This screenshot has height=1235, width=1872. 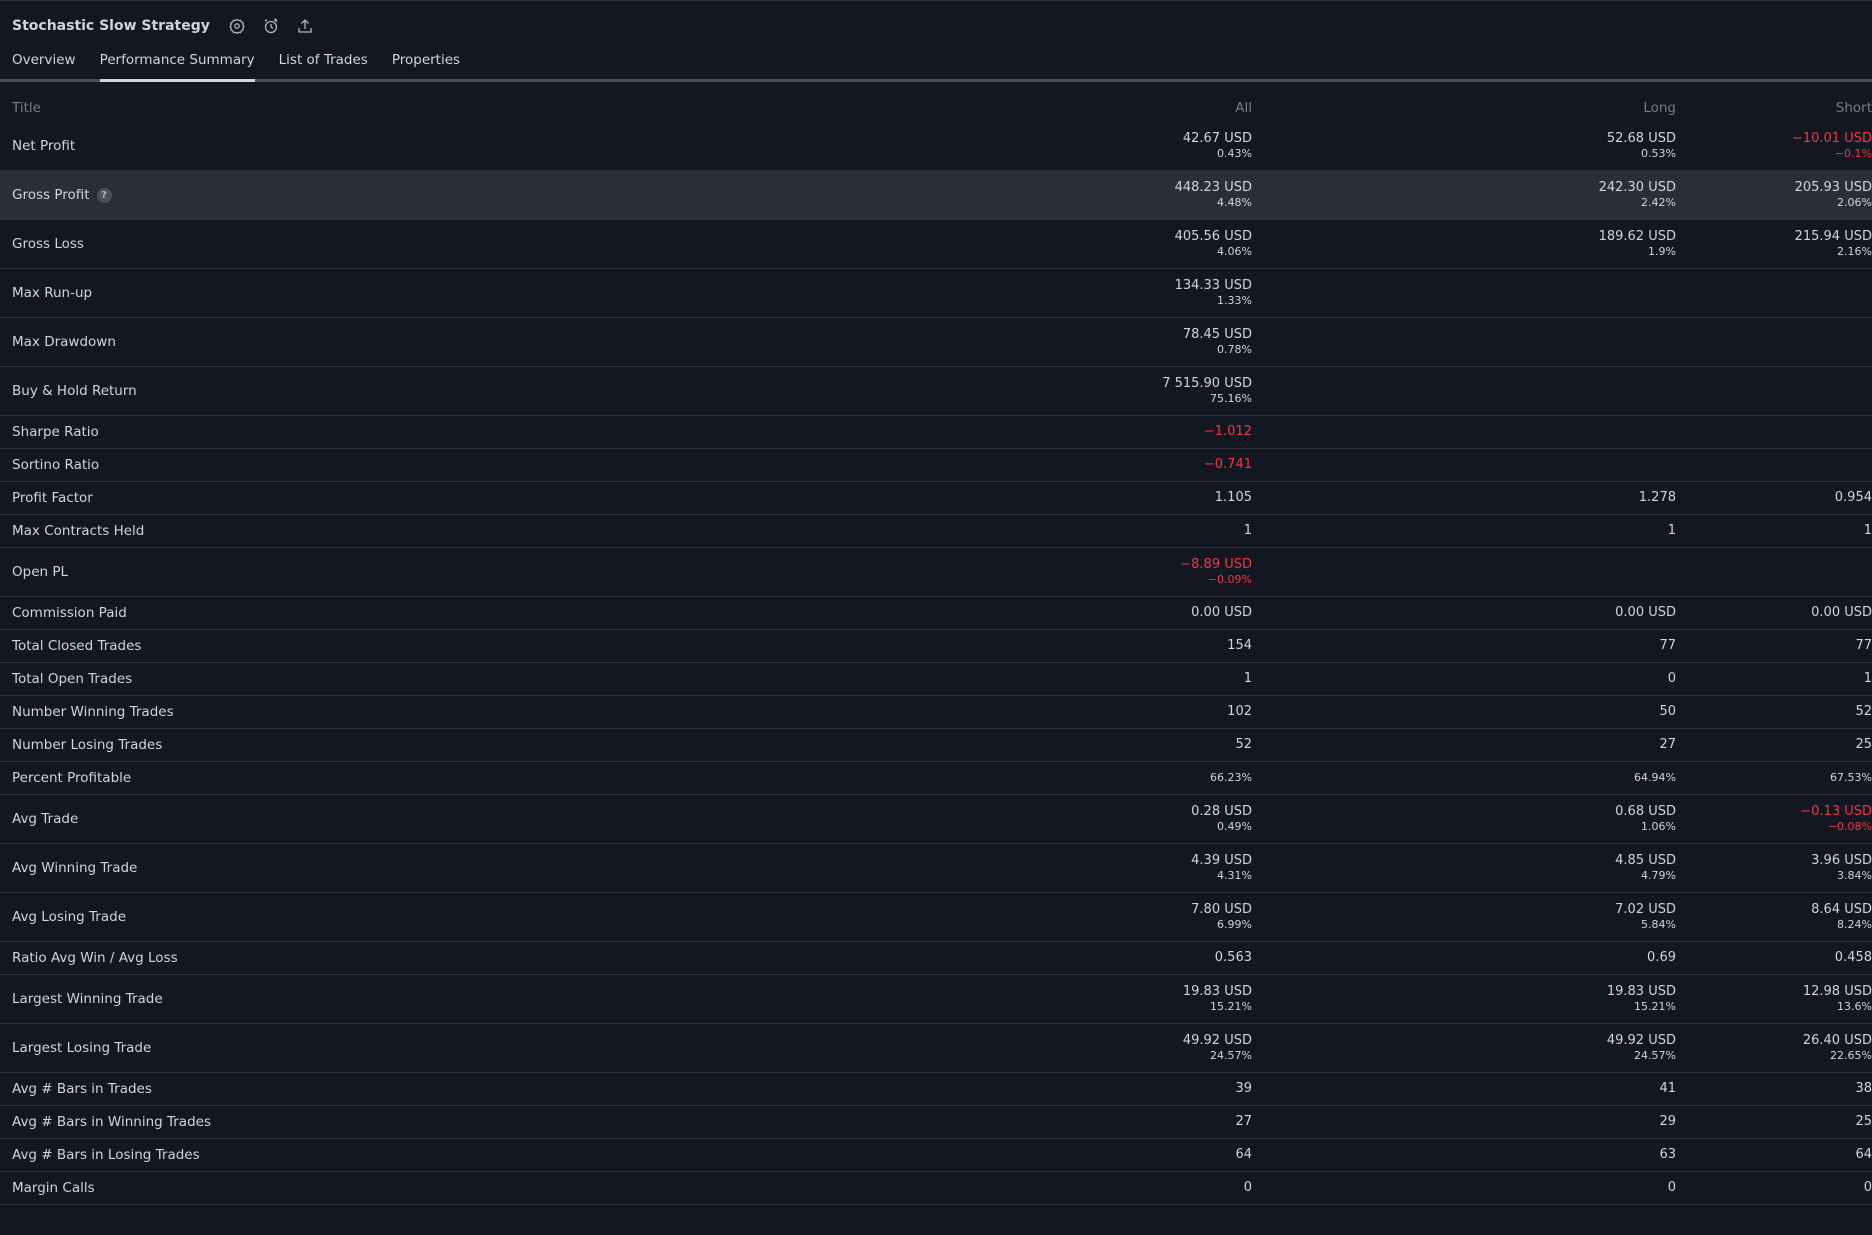 I want to click on table-row: Number Winning Trades 102 50 52, so click(x=936, y=712).